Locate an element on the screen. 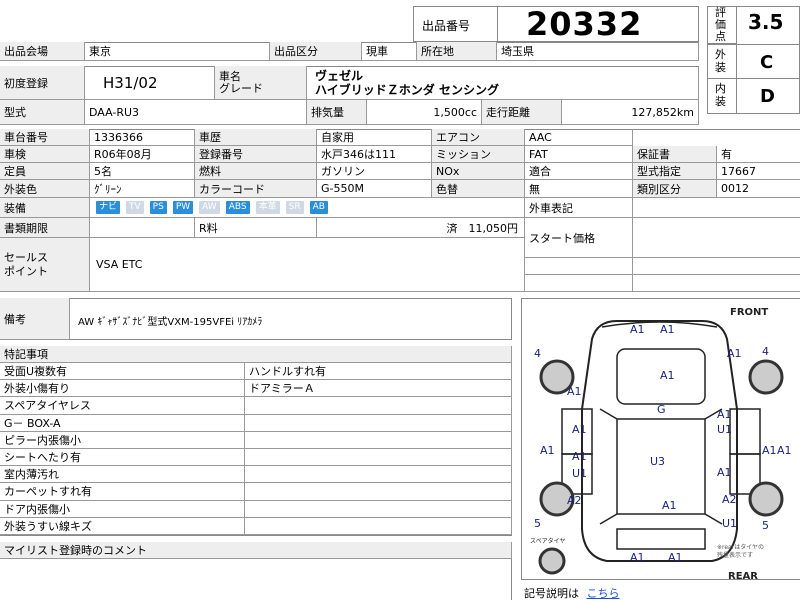 This screenshot has height=601, width=800. tire-right-front is located at coordinates (766, 377).